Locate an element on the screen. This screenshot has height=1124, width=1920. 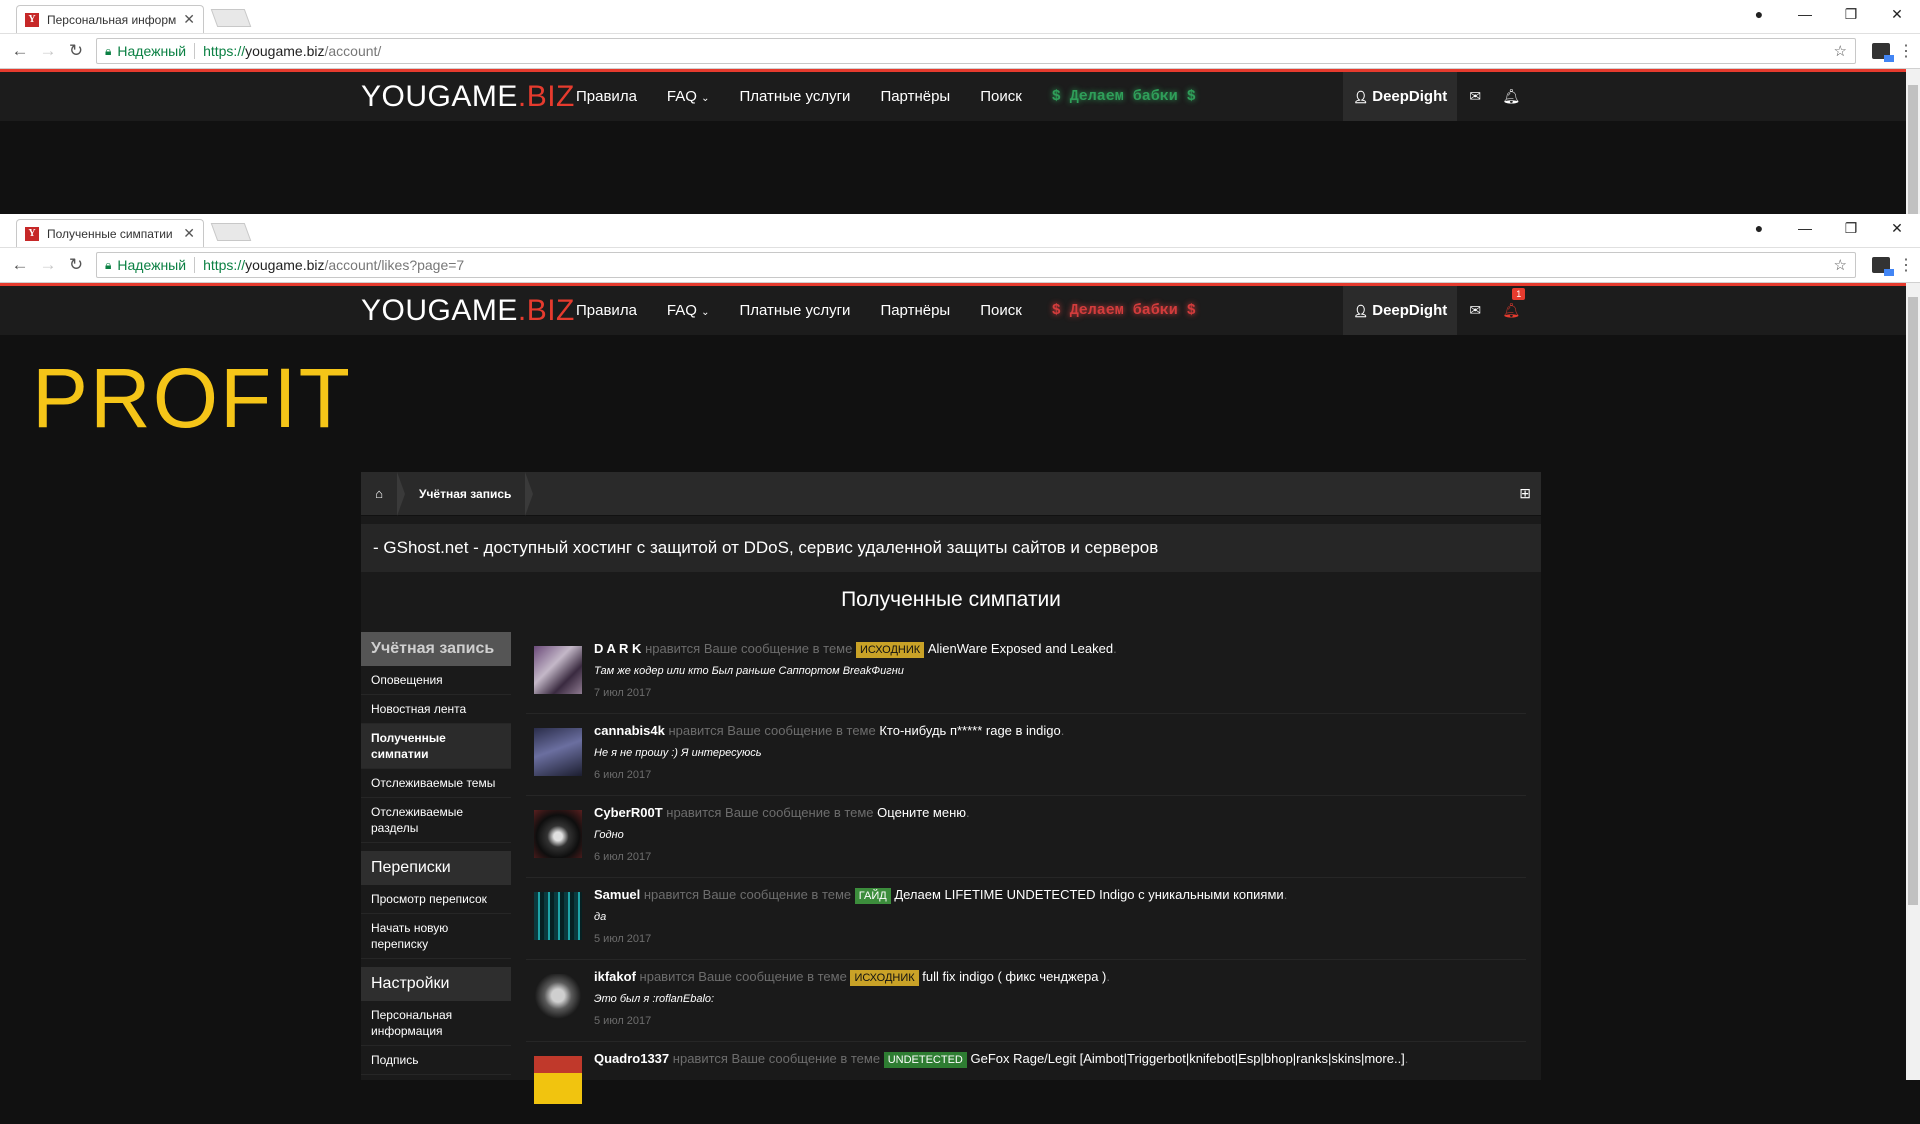
crumb-separator is located at coordinates (401, 493).